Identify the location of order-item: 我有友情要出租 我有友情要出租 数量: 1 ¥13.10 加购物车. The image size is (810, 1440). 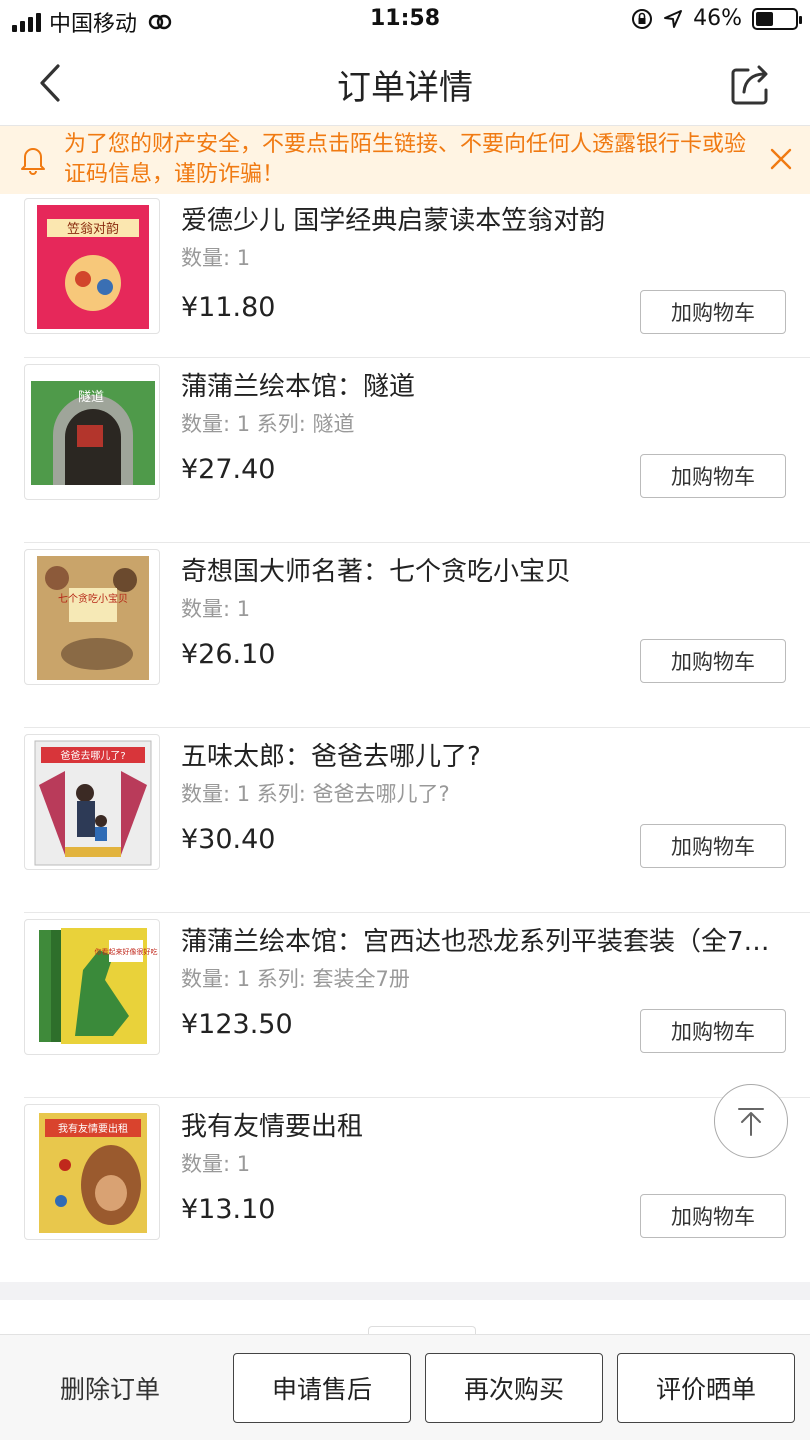
(417, 1190).